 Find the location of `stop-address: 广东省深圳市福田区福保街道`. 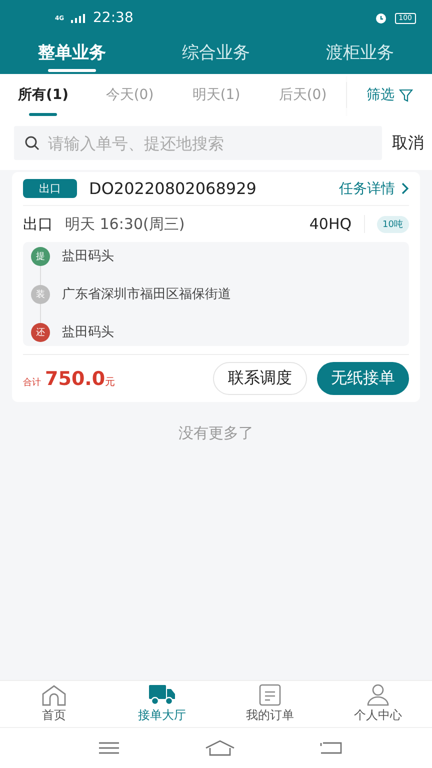

stop-address: 广东省深圳市福田区福保街道 is located at coordinates (146, 294).